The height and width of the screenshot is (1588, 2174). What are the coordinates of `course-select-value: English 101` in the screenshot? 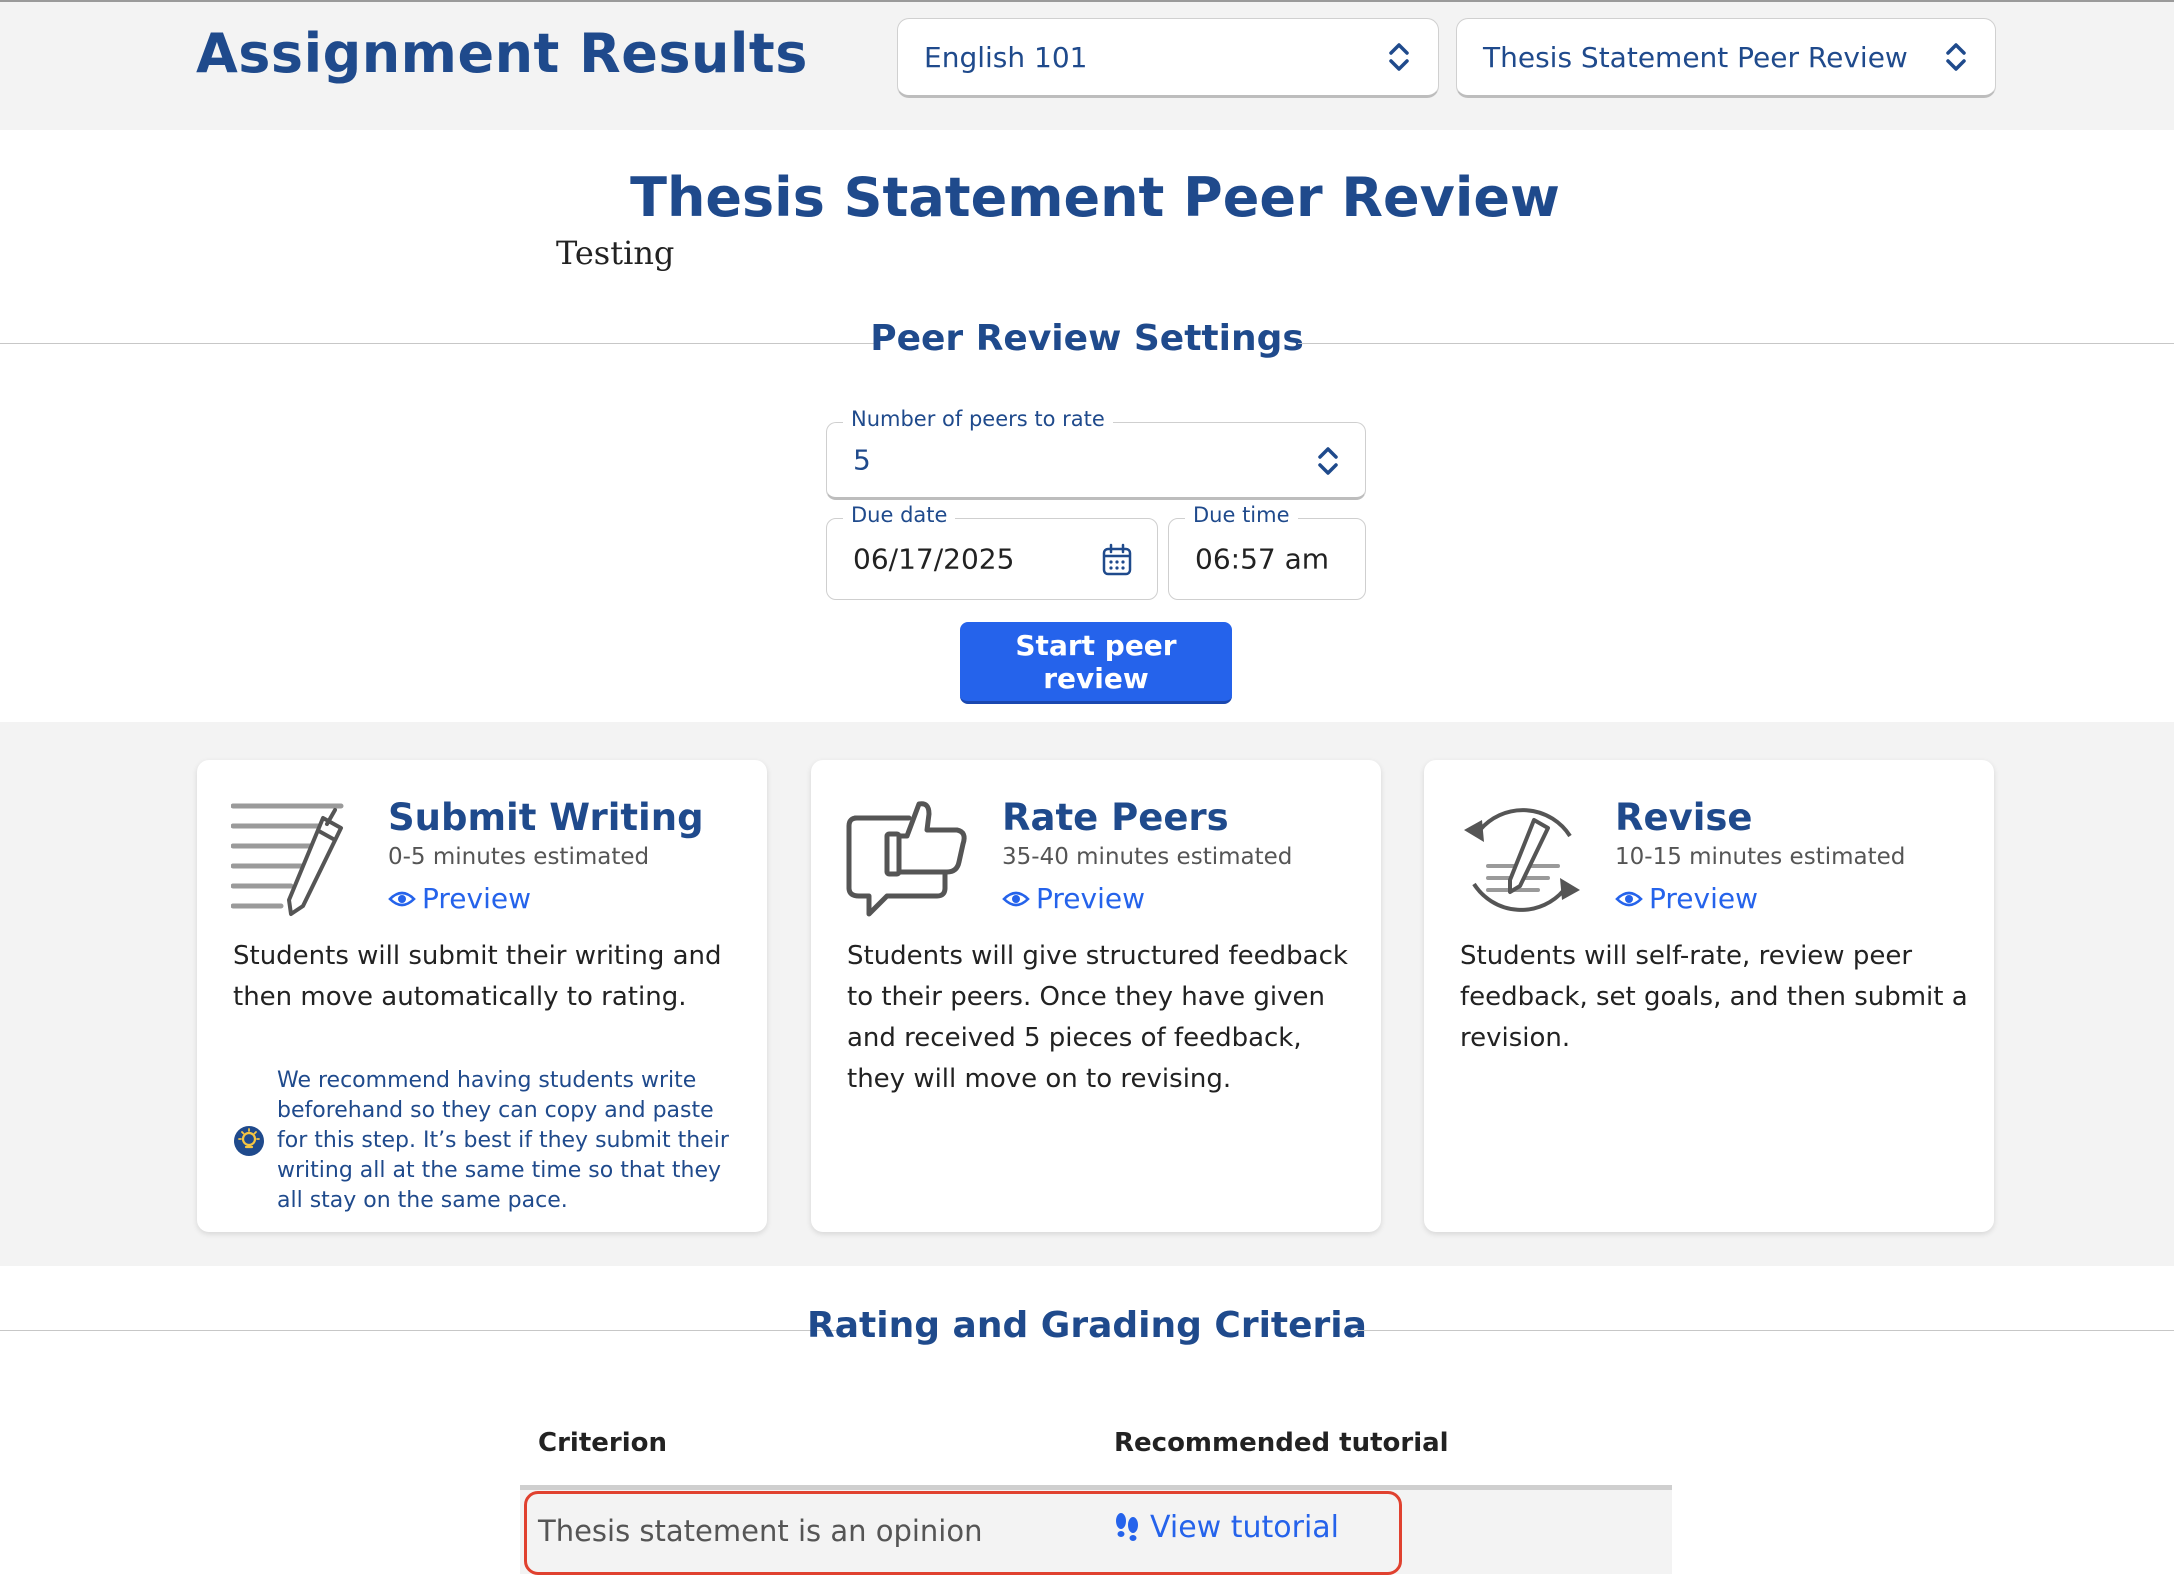 It's located at (1006, 57).